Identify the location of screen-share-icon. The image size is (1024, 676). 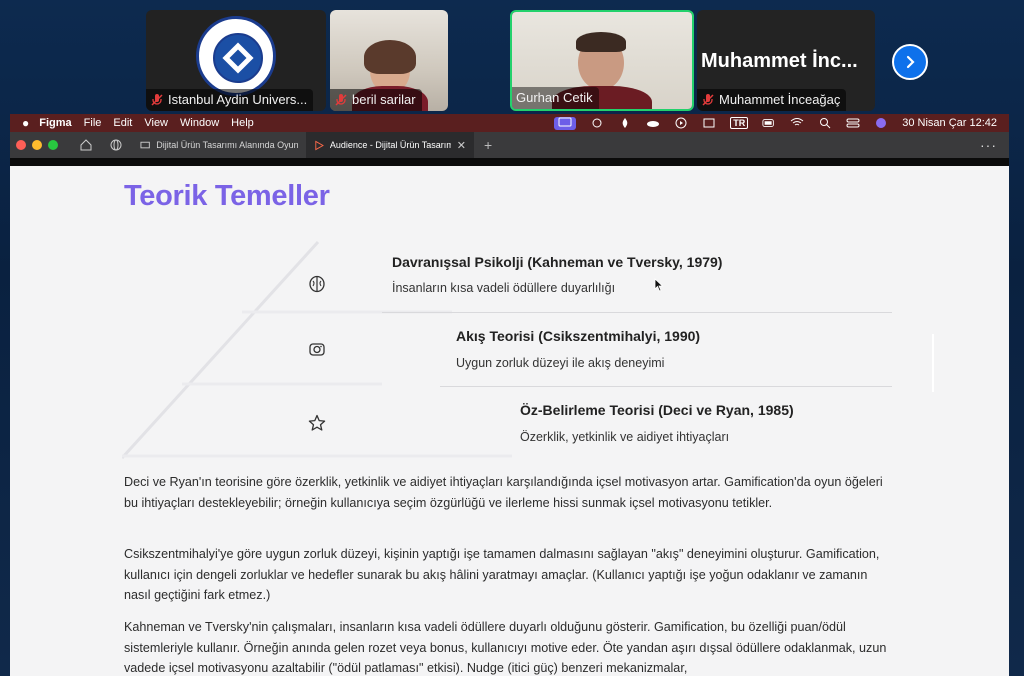
(565, 123).